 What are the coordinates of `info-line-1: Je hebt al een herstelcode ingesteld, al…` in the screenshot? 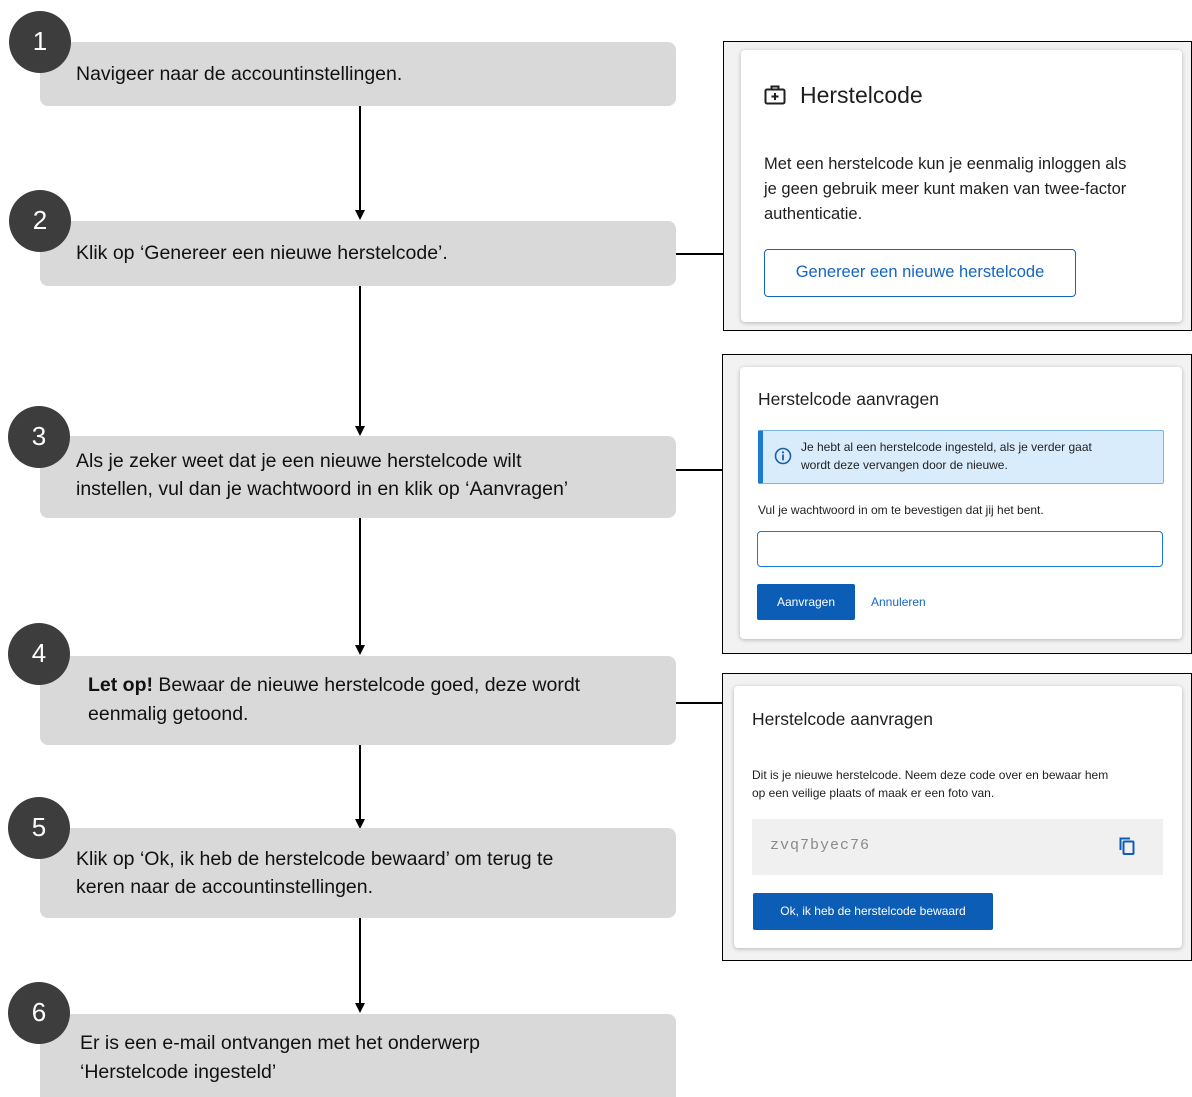 It's located at (946, 447).